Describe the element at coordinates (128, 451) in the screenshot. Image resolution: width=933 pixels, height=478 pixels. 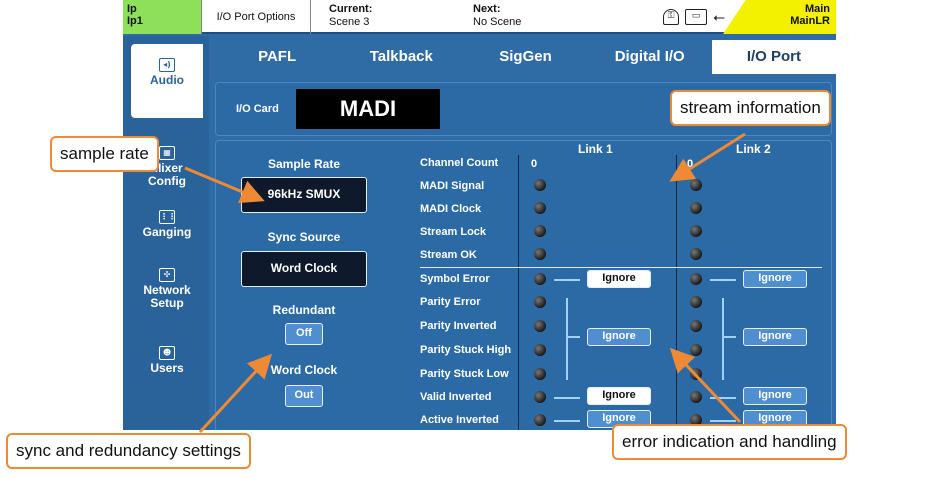
I see `callout-sync-redundancy: sync and redundancy settings` at that location.